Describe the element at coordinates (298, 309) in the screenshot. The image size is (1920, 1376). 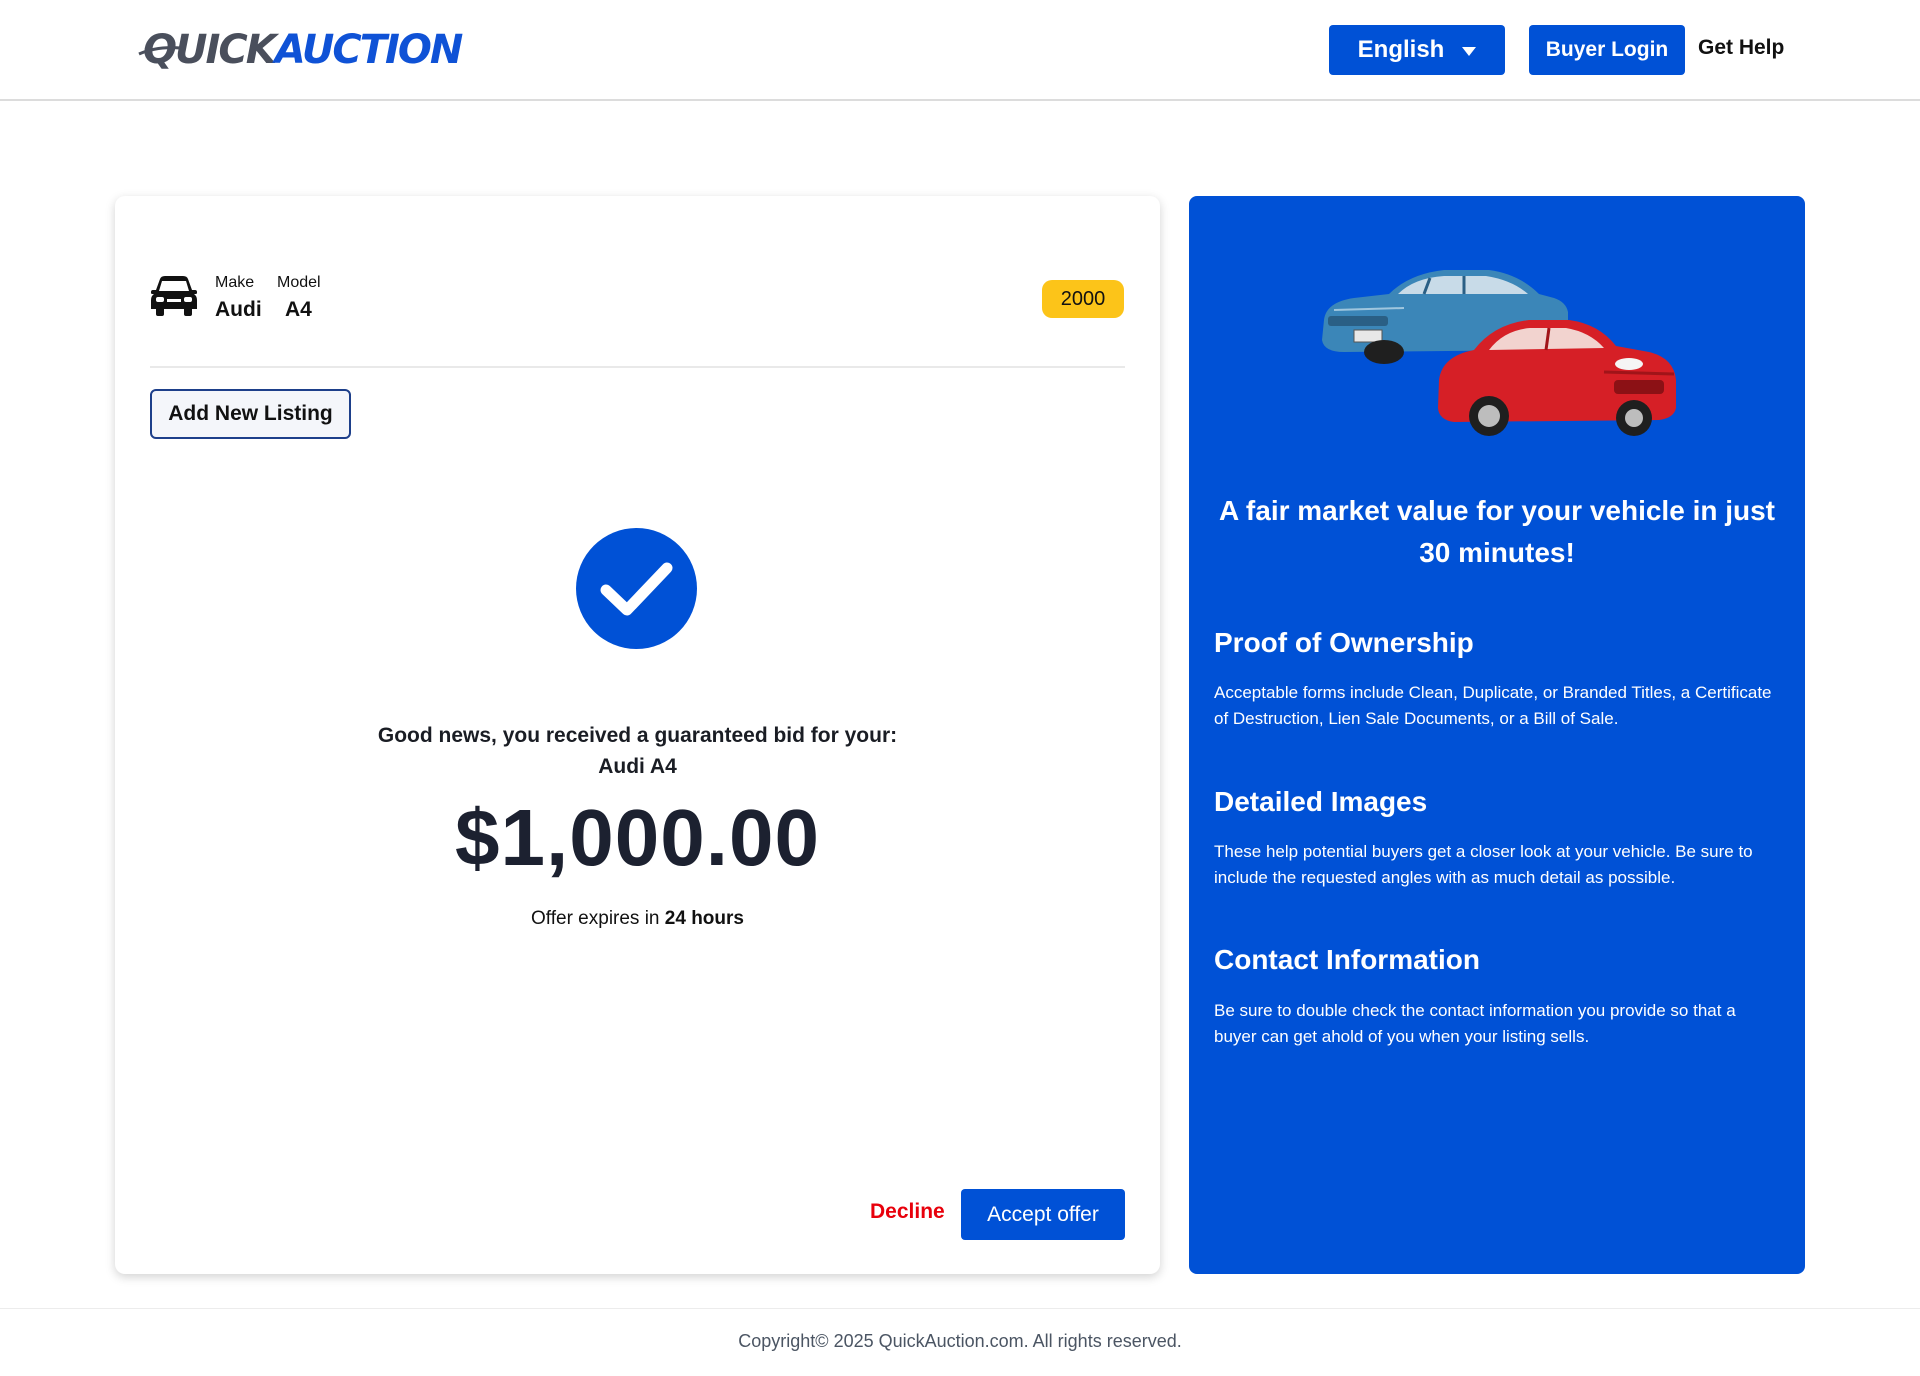
I see `model-value: A4` at that location.